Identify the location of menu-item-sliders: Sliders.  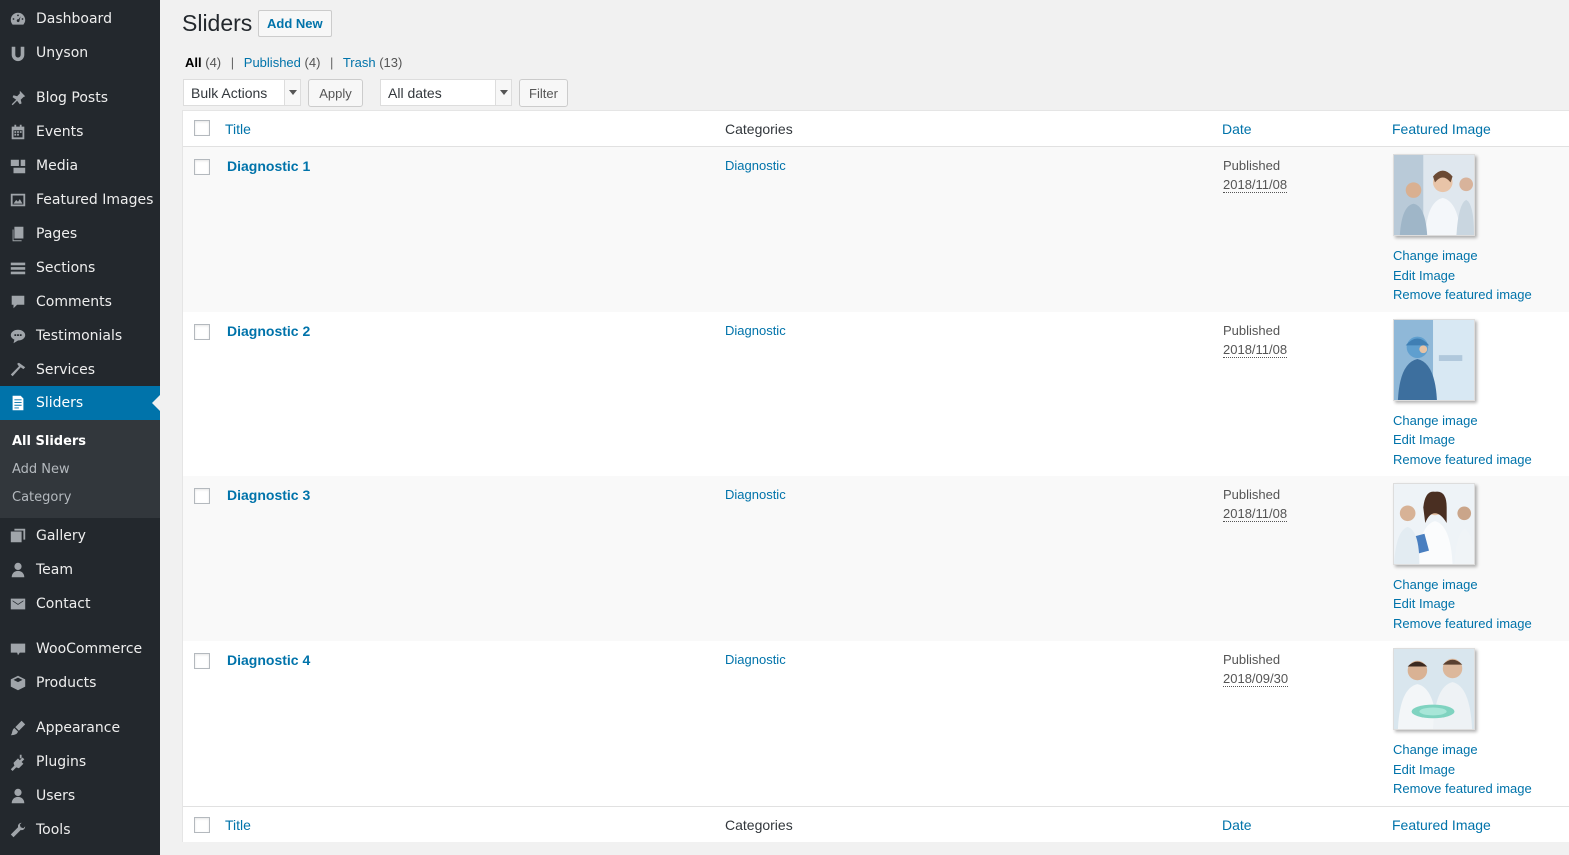
(80, 403).